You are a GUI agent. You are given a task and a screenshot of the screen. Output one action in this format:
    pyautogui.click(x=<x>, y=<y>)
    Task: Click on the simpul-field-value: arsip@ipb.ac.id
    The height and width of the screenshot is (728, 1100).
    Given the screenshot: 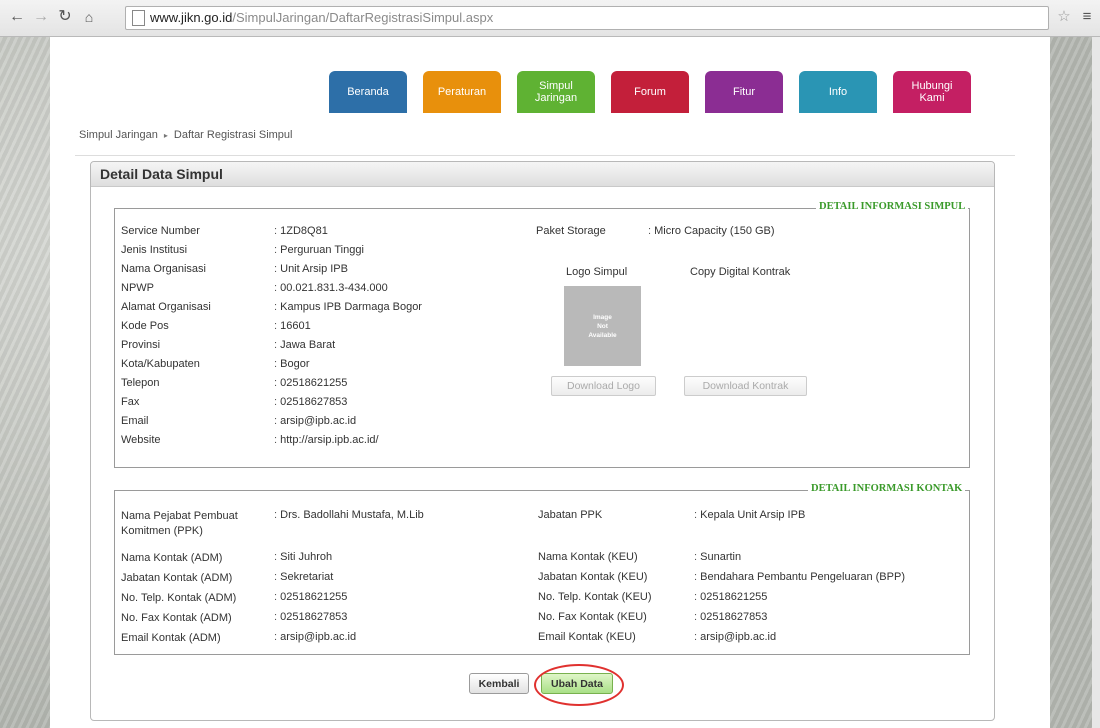 What is the action you would take?
    pyautogui.click(x=315, y=421)
    